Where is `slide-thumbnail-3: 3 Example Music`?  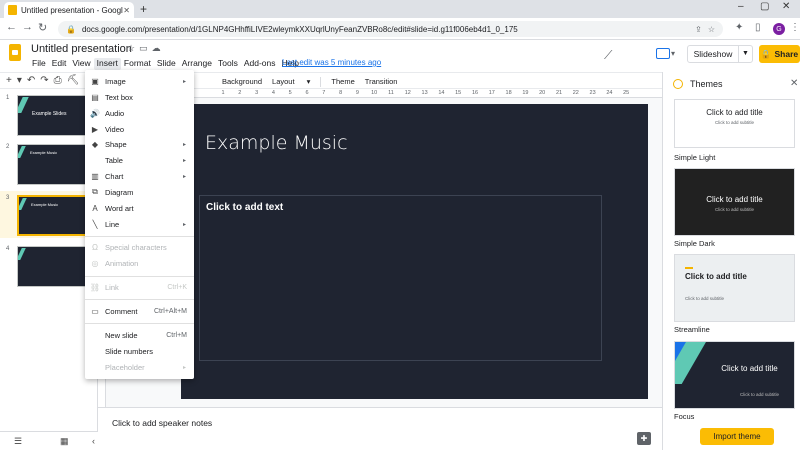
slide-thumbnail-3: 3 Example Music is located at coordinates (49, 214).